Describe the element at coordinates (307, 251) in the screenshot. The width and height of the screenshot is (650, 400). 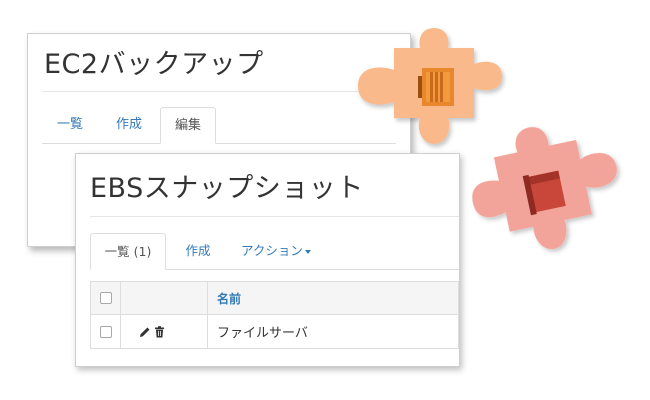
I see `caret-down-icon` at that location.